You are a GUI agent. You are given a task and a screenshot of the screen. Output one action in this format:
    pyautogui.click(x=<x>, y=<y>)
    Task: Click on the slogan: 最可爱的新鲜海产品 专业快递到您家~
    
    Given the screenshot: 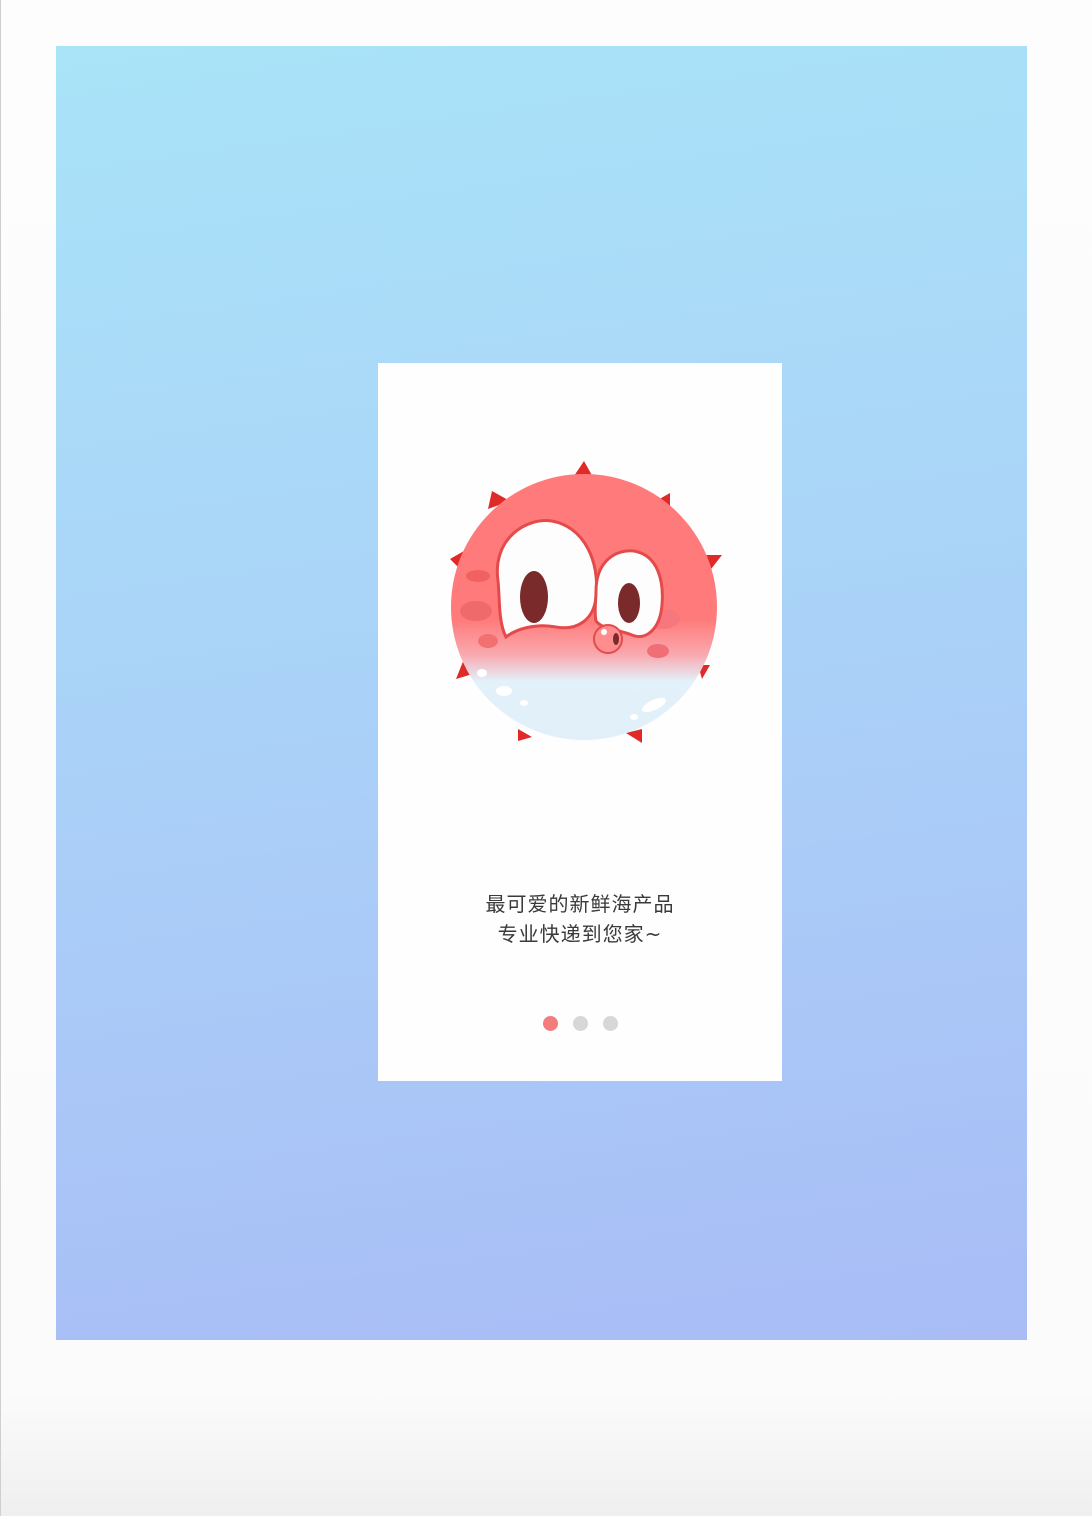 What is the action you would take?
    pyautogui.click(x=580, y=919)
    